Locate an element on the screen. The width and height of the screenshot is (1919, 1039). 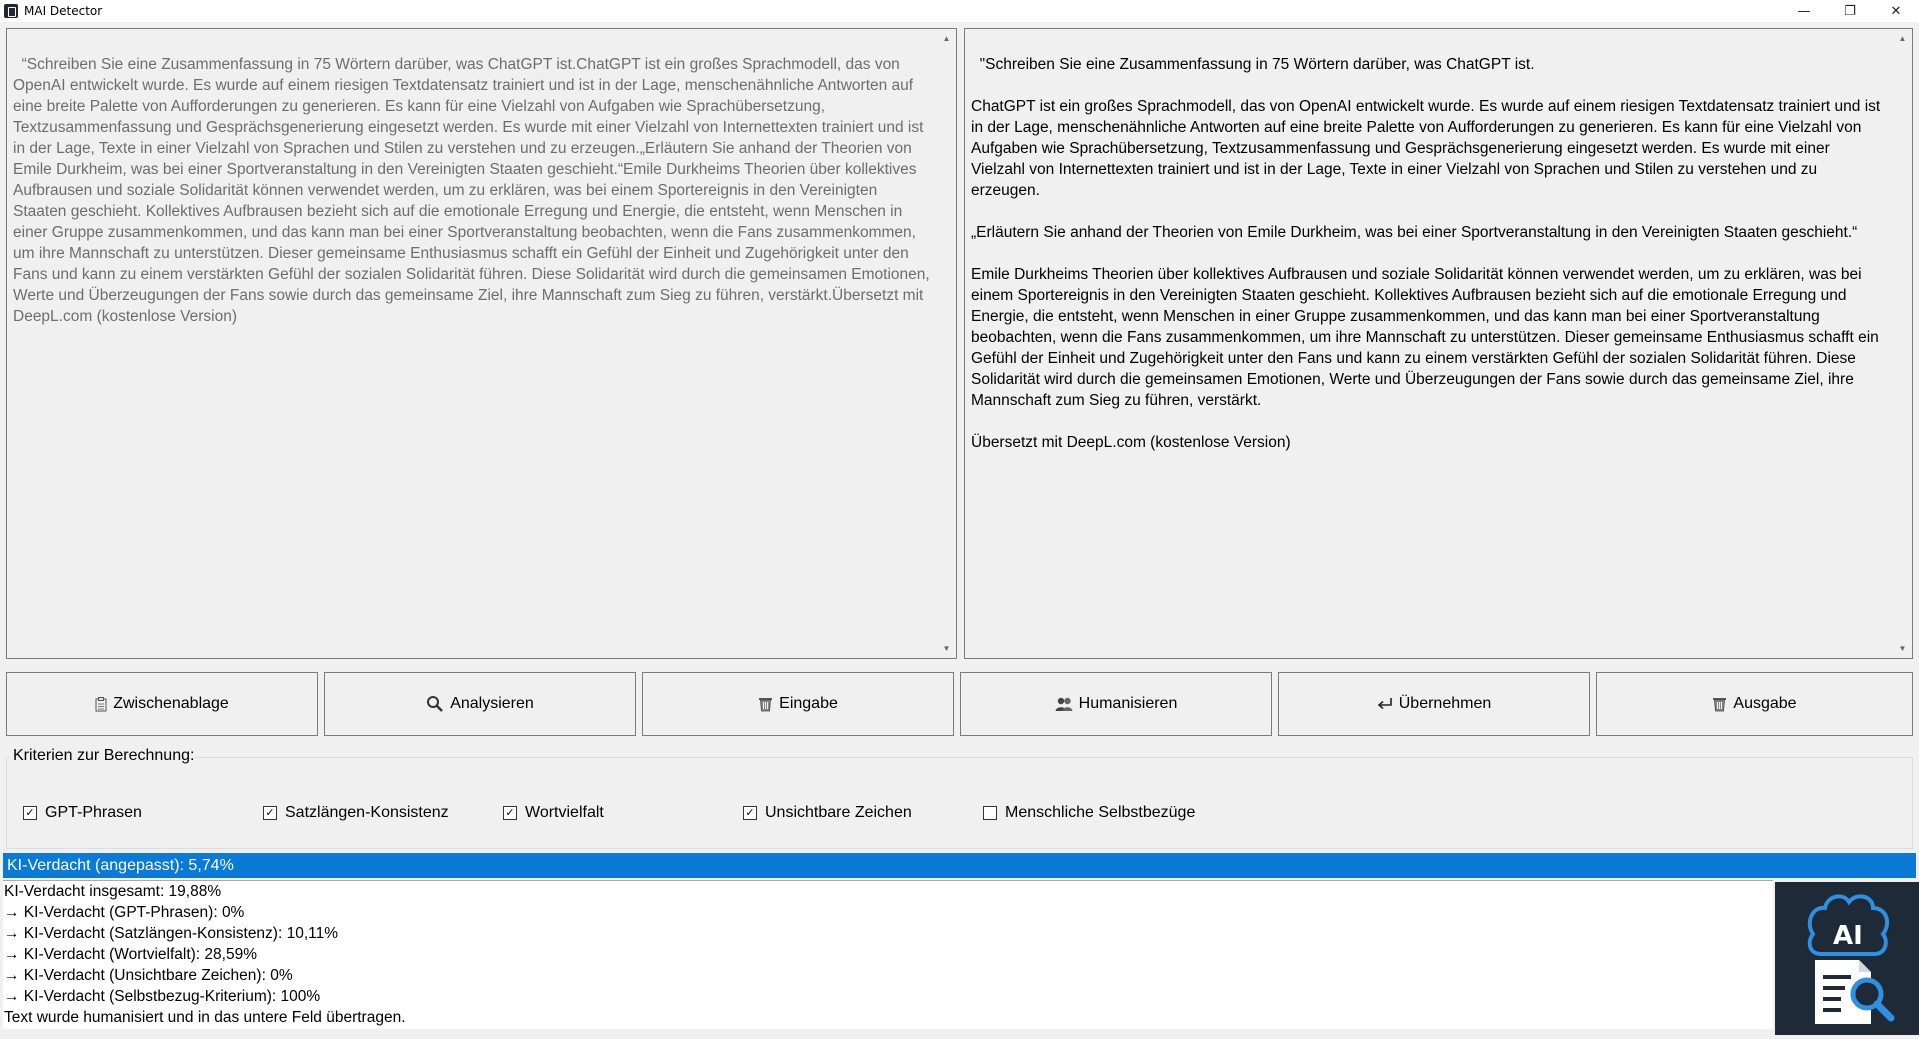
checkbox-label: Menschliche Selbstbezüge is located at coordinates (1100, 812).